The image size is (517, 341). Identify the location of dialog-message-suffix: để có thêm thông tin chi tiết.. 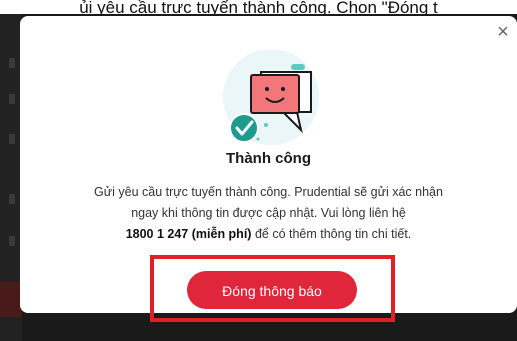
(331, 234).